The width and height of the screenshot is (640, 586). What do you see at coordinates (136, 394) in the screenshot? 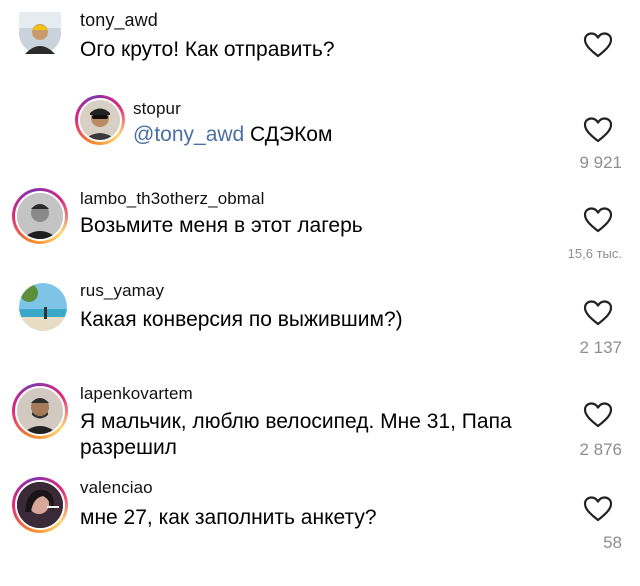
I see `comment-username: lapenkovartem` at bounding box center [136, 394].